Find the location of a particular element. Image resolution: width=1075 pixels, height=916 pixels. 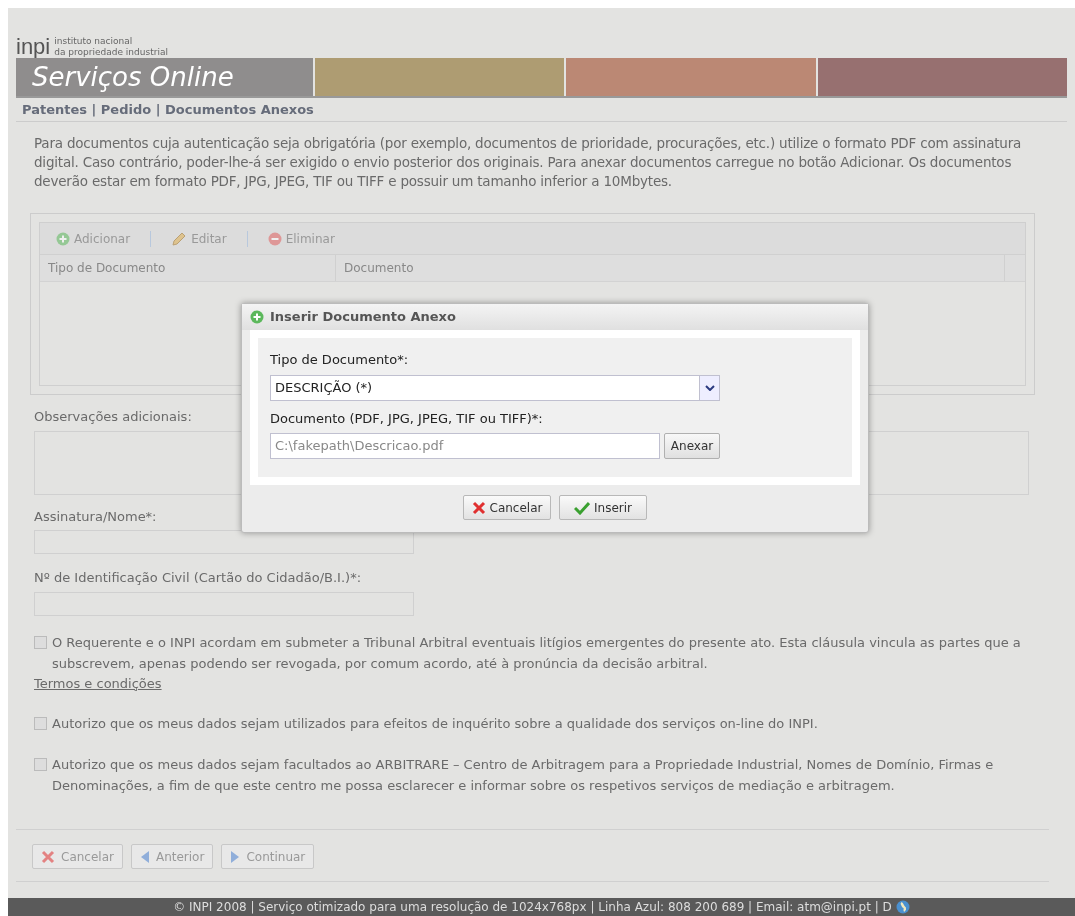

dialog-button: Inserir is located at coordinates (603, 507).